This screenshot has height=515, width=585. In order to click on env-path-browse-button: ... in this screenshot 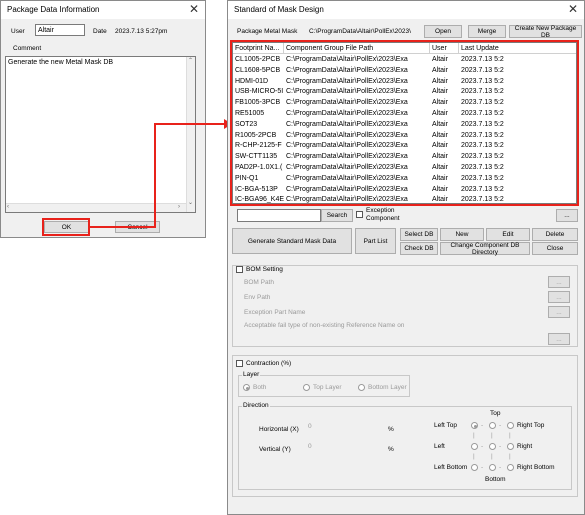, I will do `click(559, 297)`.